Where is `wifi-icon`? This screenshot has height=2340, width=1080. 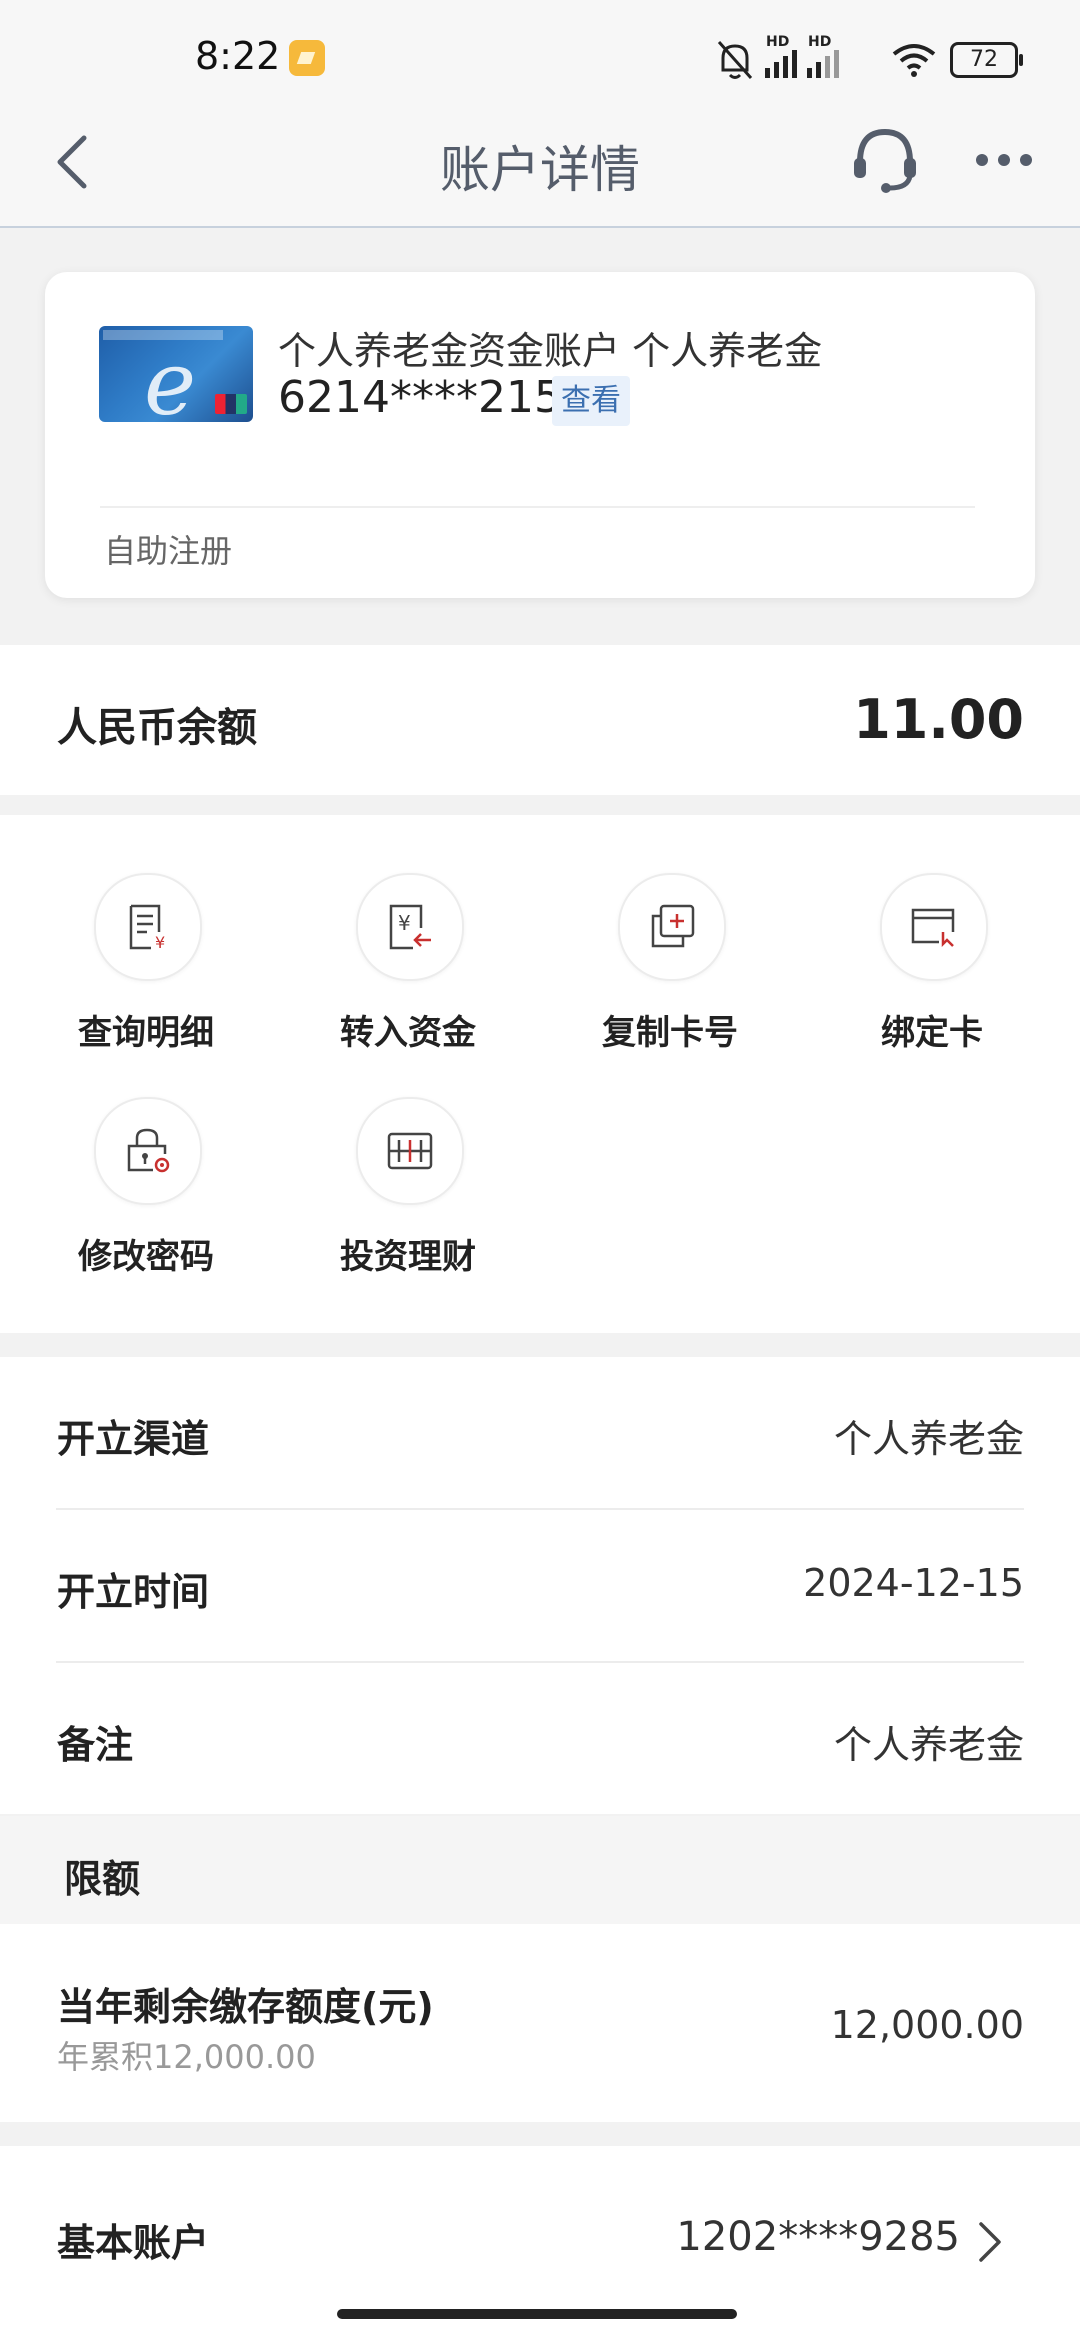
wifi-icon is located at coordinates (914, 60).